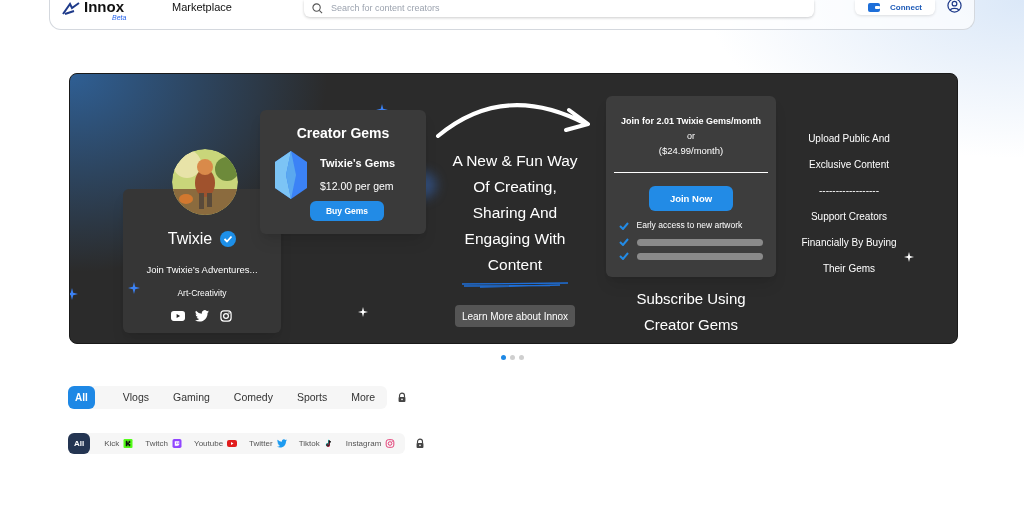 This screenshot has width=1024, height=512. Describe the element at coordinates (357, 187) in the screenshot. I see `gem-price: $12.00 per gem` at that location.